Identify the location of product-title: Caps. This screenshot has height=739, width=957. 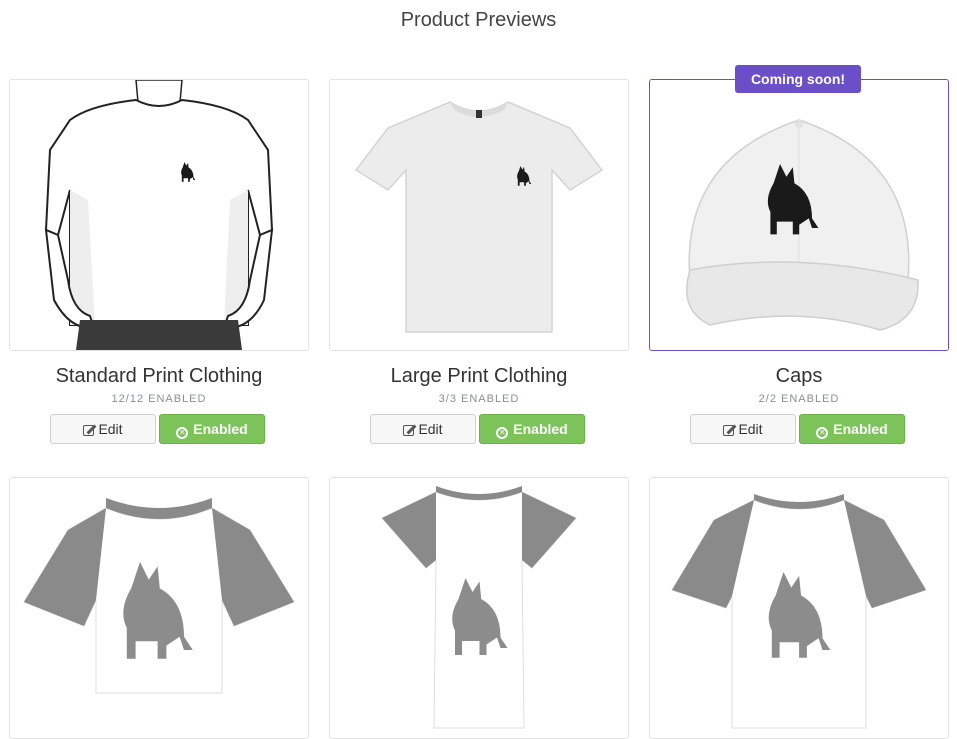
(799, 376).